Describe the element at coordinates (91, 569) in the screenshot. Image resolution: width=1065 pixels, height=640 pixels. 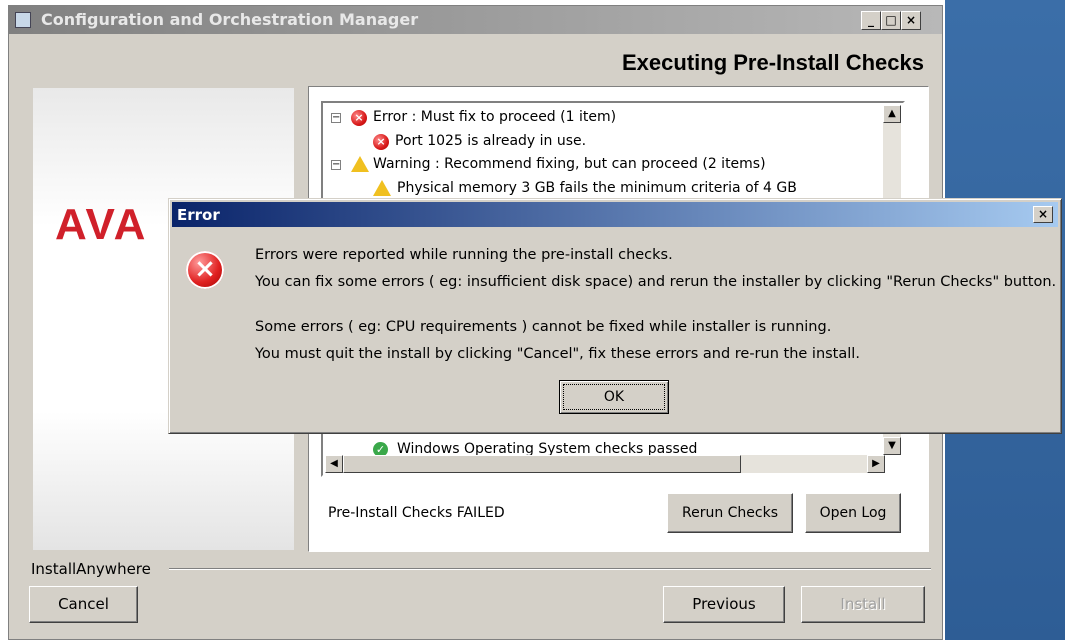
I see `installanywhere-label: InstallAnywhere` at that location.